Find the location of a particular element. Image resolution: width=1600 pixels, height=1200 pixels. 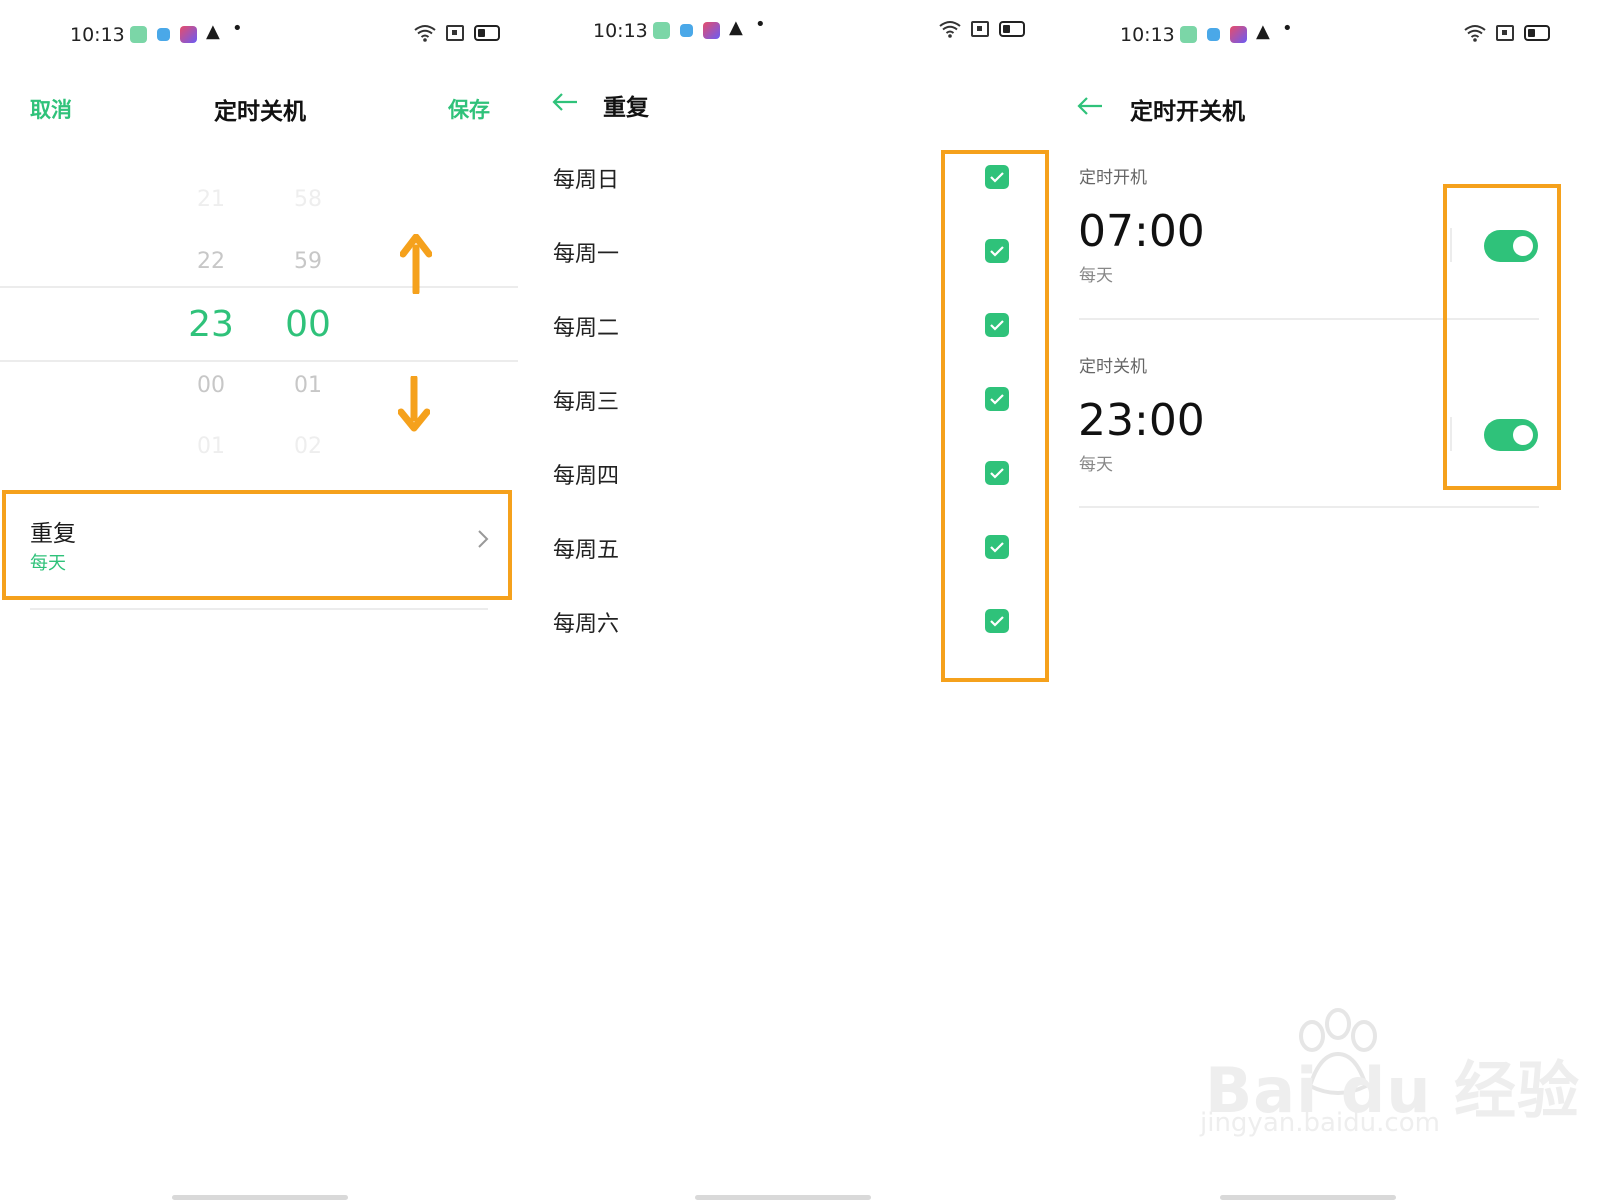

save-button: 保存 is located at coordinates (469, 109).